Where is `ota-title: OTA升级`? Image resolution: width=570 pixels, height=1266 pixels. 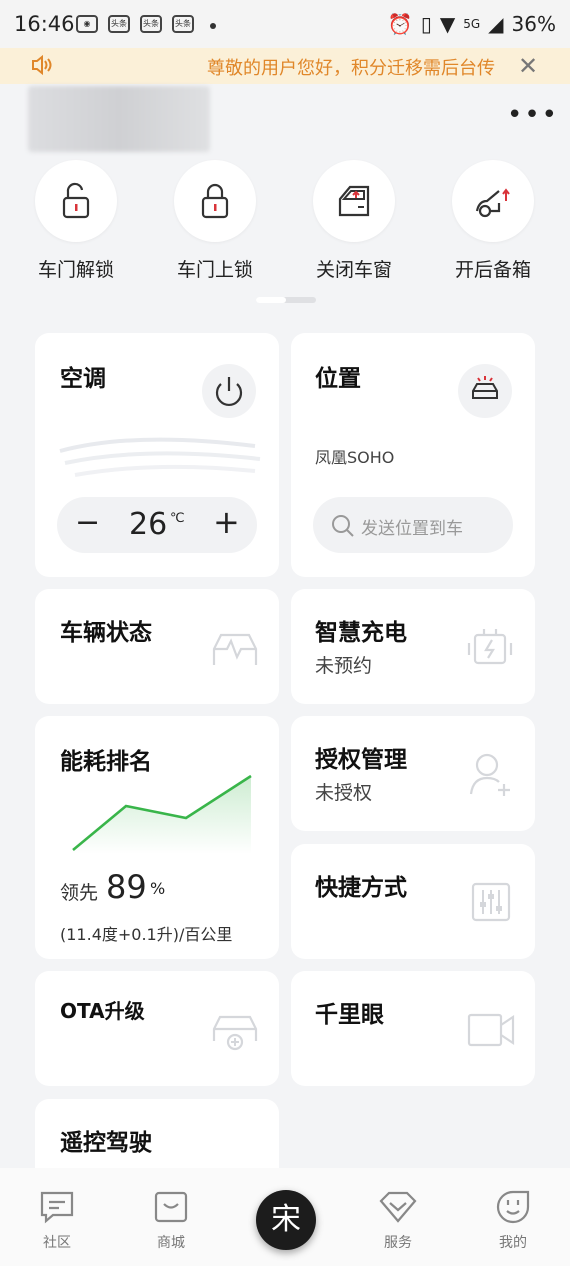
ota-title: OTA升级 is located at coordinates (102, 1011).